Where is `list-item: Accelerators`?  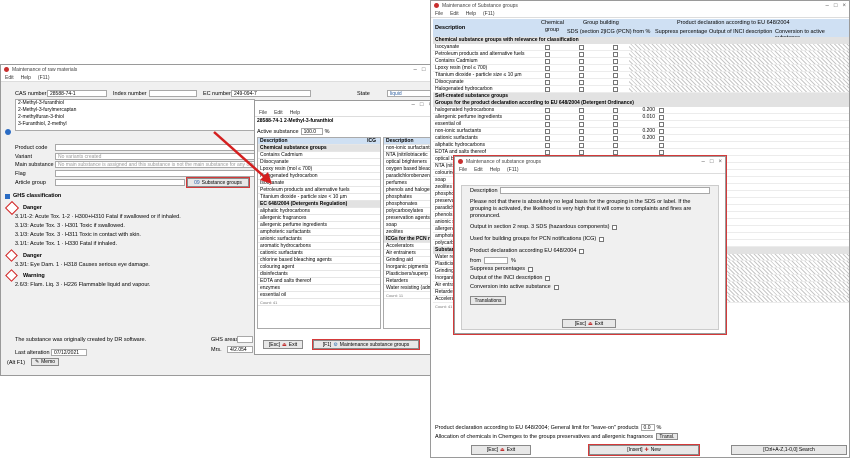
list-item: Accelerators is located at coordinates (409, 246).